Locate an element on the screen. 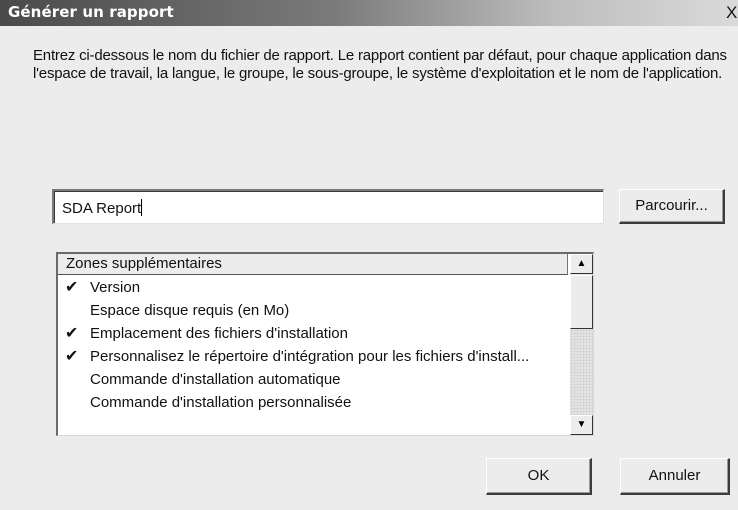 The height and width of the screenshot is (510, 738). report-name-input: SDA Report is located at coordinates (328, 206).